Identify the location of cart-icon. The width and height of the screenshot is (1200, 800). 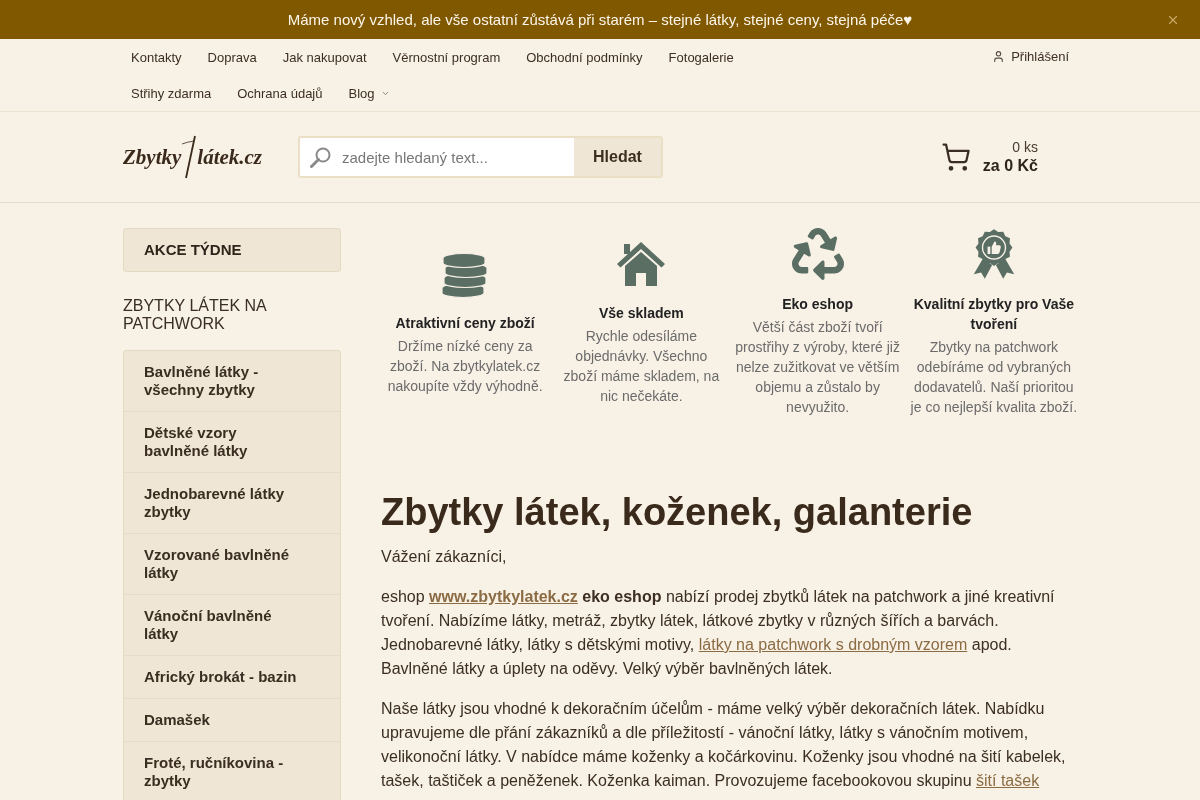
(955, 157).